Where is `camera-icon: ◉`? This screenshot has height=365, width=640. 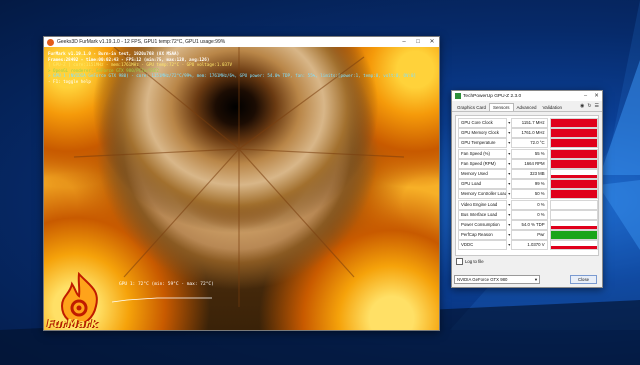 camera-icon: ◉ is located at coordinates (582, 106).